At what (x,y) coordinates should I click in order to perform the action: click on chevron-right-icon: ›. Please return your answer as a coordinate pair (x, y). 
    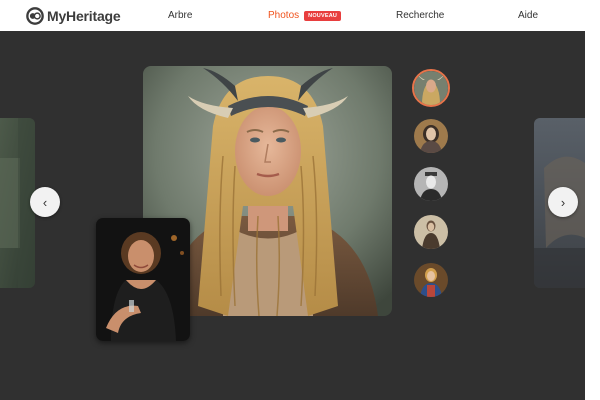
    Looking at the image, I should click on (563, 202).